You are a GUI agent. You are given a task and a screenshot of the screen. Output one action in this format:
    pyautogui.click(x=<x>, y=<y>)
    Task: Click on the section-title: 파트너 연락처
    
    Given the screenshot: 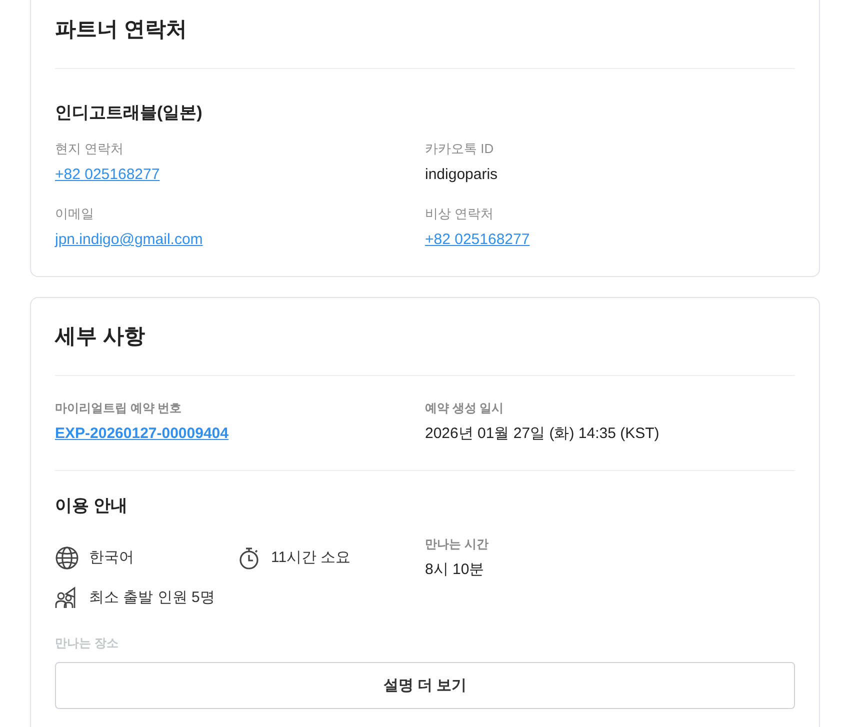 What is the action you would take?
    pyautogui.click(x=121, y=30)
    